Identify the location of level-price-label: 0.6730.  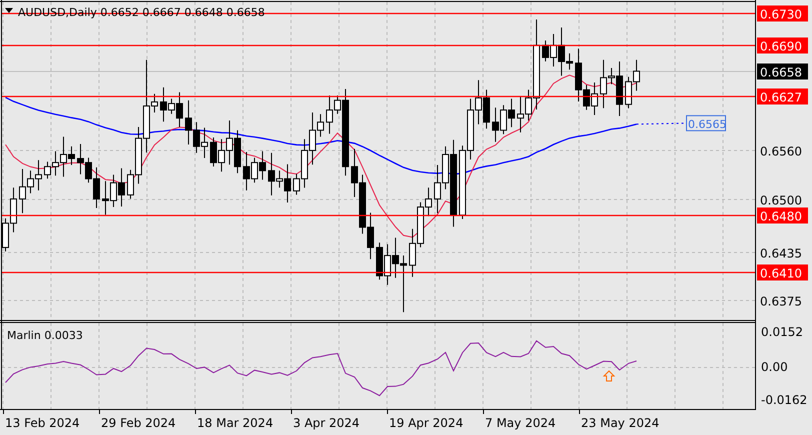
(782, 14).